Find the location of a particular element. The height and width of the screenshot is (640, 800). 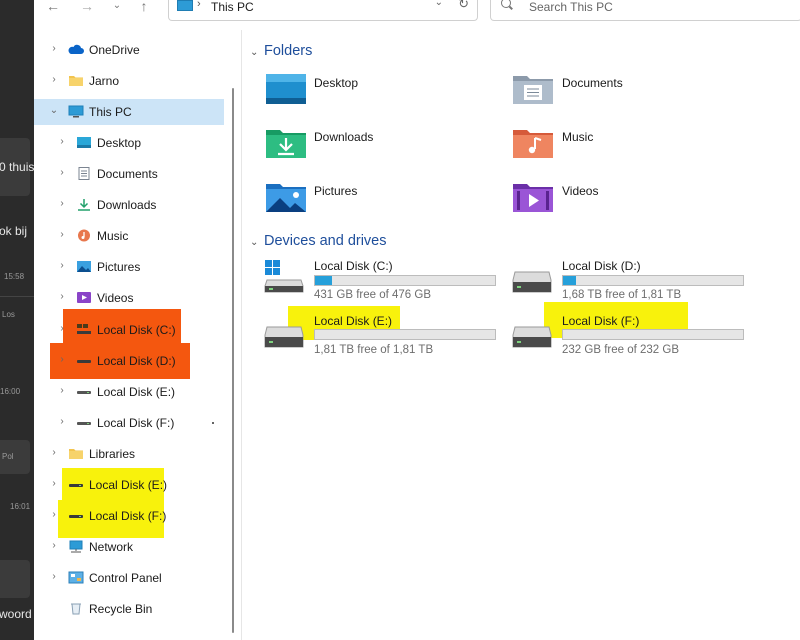

sidebar-item-local-disk-c: › Local Disk (C:) is located at coordinates (129, 330).